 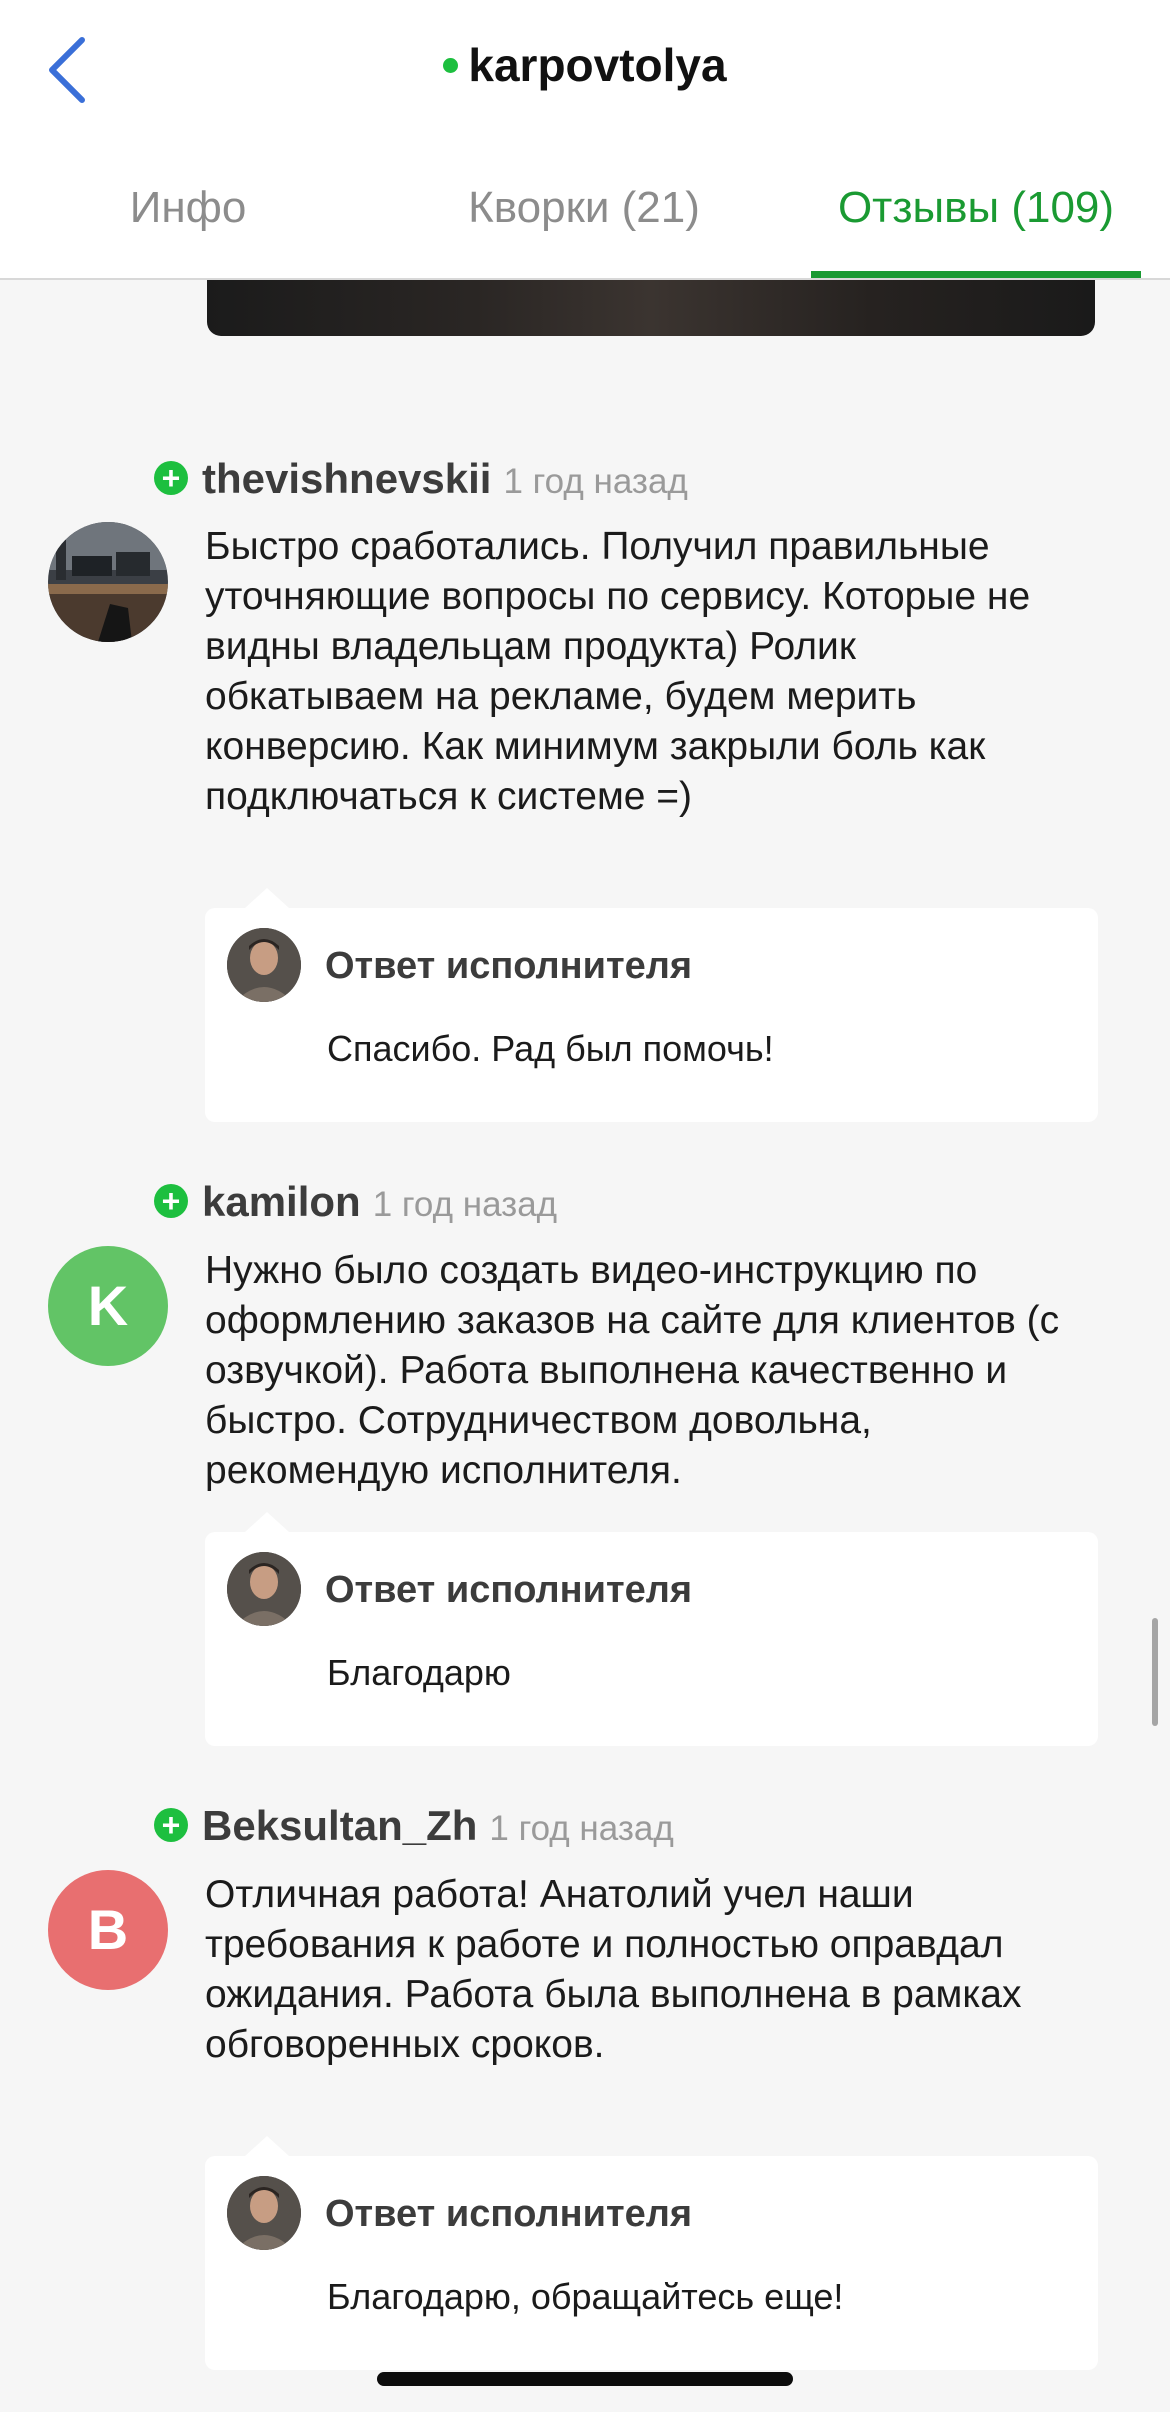 I want to click on avatar-photo, so click(x=108, y=582).